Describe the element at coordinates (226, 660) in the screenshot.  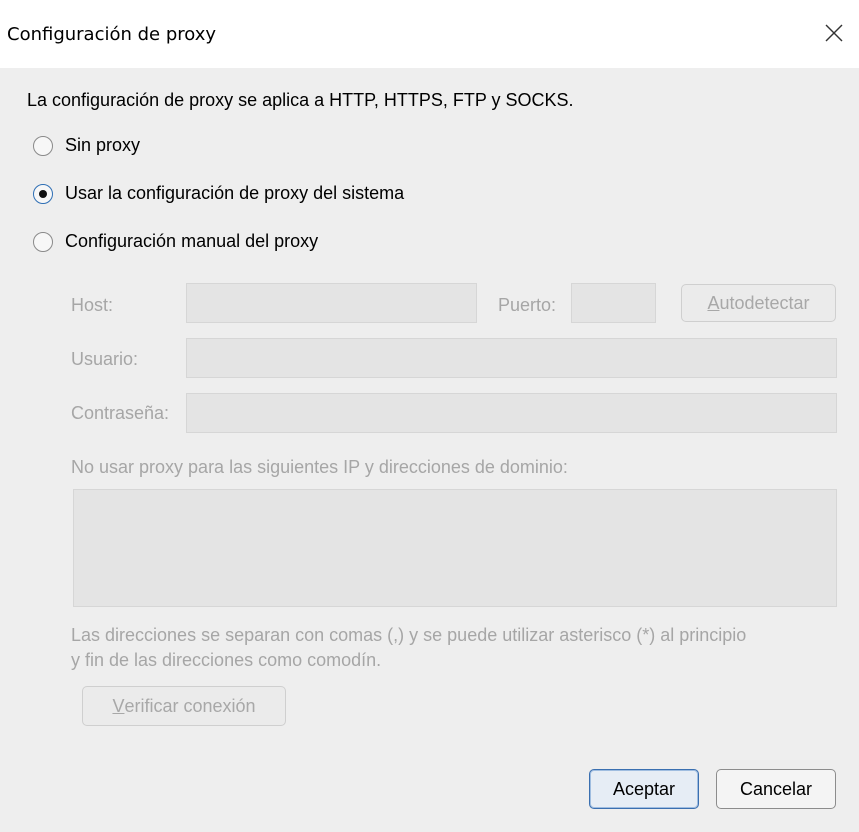
I see `note-line-2: y fin de las direcciones como comodín.` at that location.